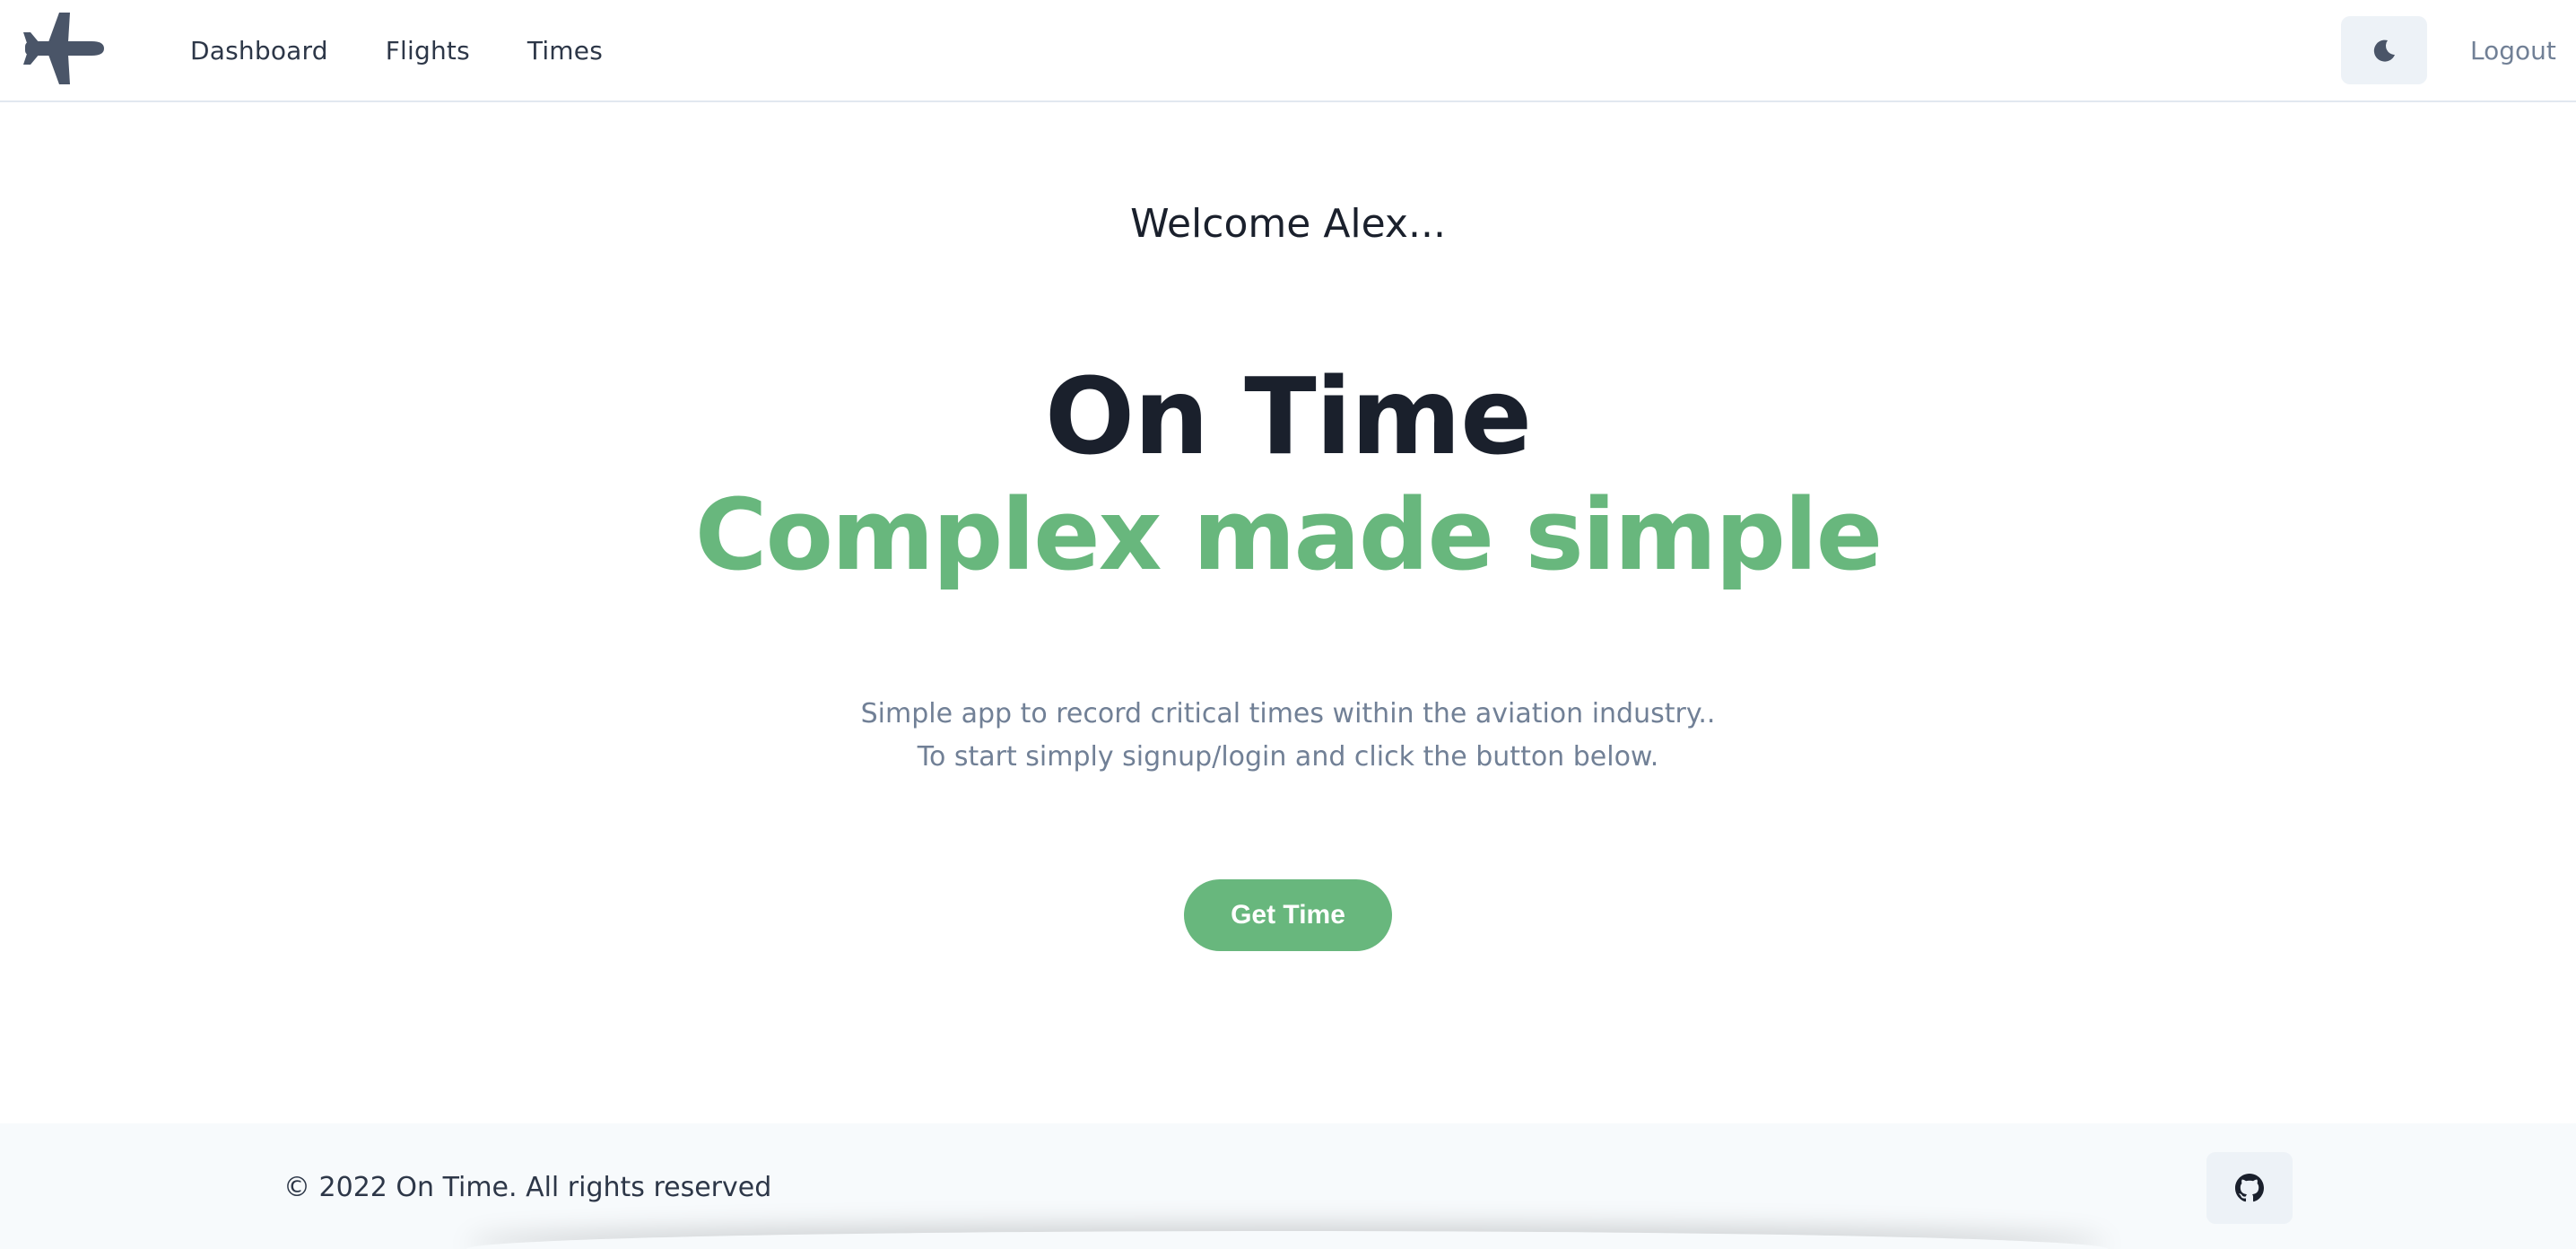 This screenshot has height=1249, width=2576. Describe the element at coordinates (527, 1187) in the screenshot. I see `copyright-text: © 2022 On Time. All rights reserved` at that location.